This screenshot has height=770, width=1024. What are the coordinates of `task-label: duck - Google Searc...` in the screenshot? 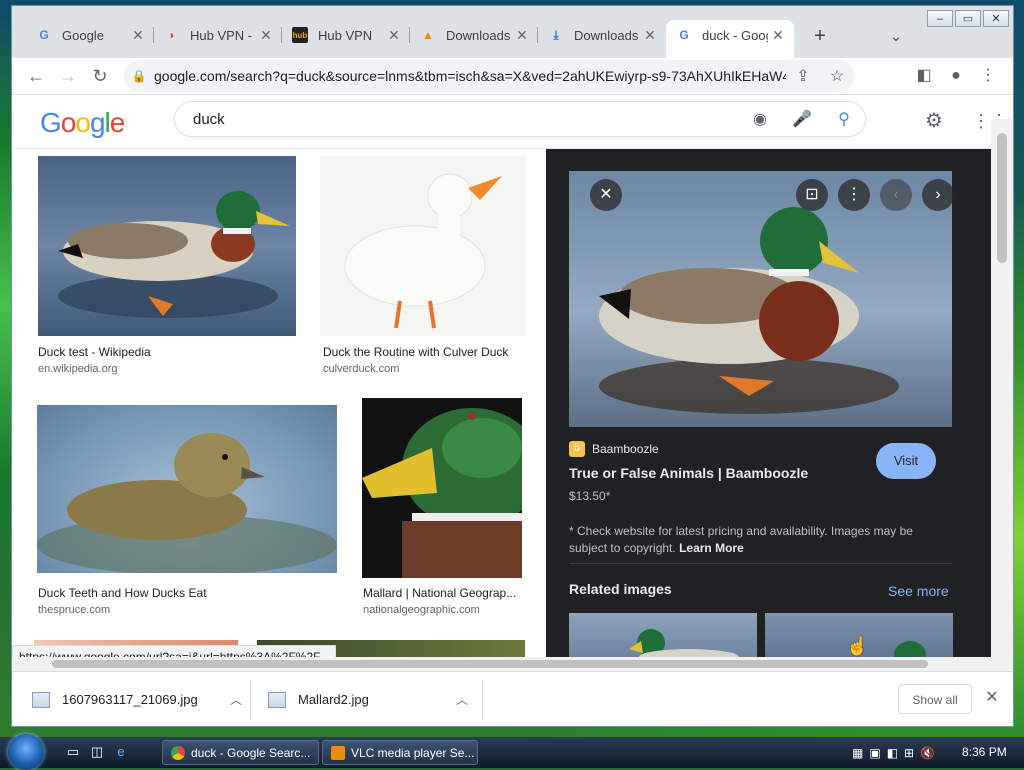 It's located at (251, 752).